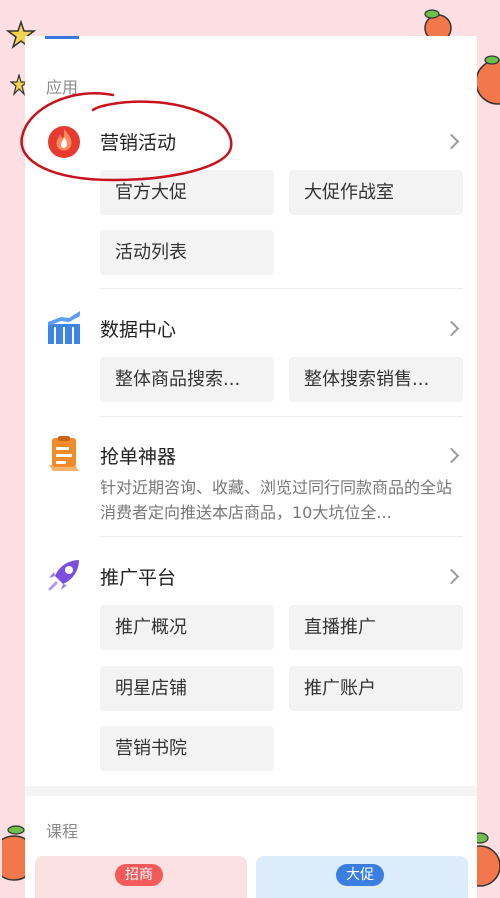 The height and width of the screenshot is (898, 500). What do you see at coordinates (126, 137) in the screenshot?
I see `annotation-circle` at bounding box center [126, 137].